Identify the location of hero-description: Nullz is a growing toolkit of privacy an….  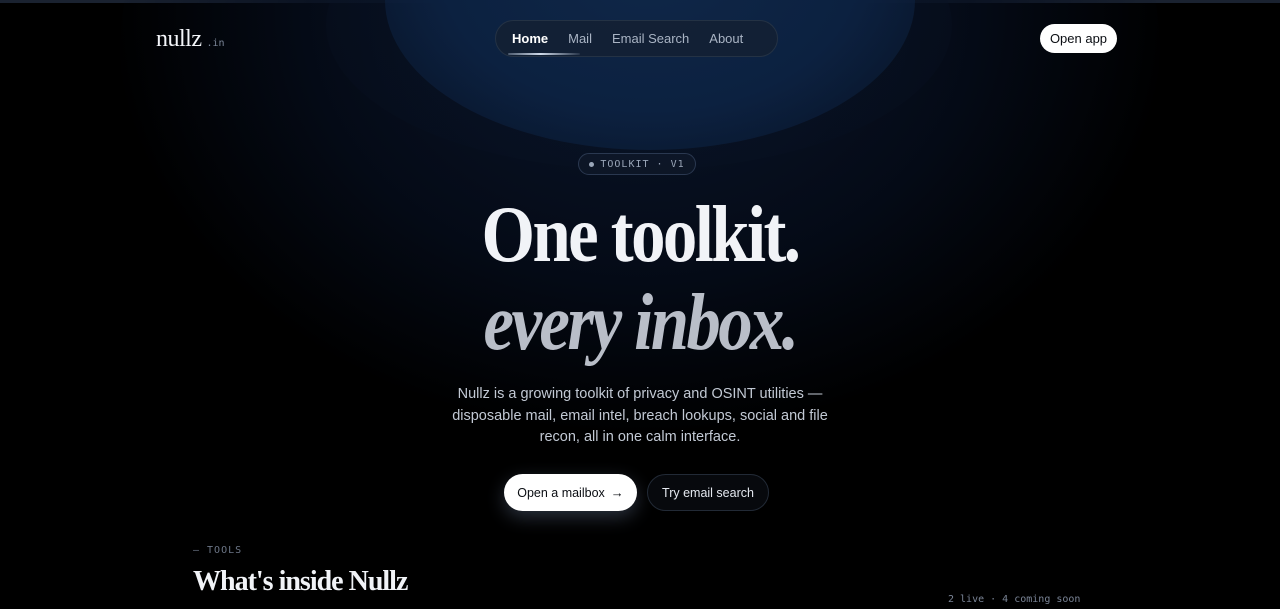
(640, 415).